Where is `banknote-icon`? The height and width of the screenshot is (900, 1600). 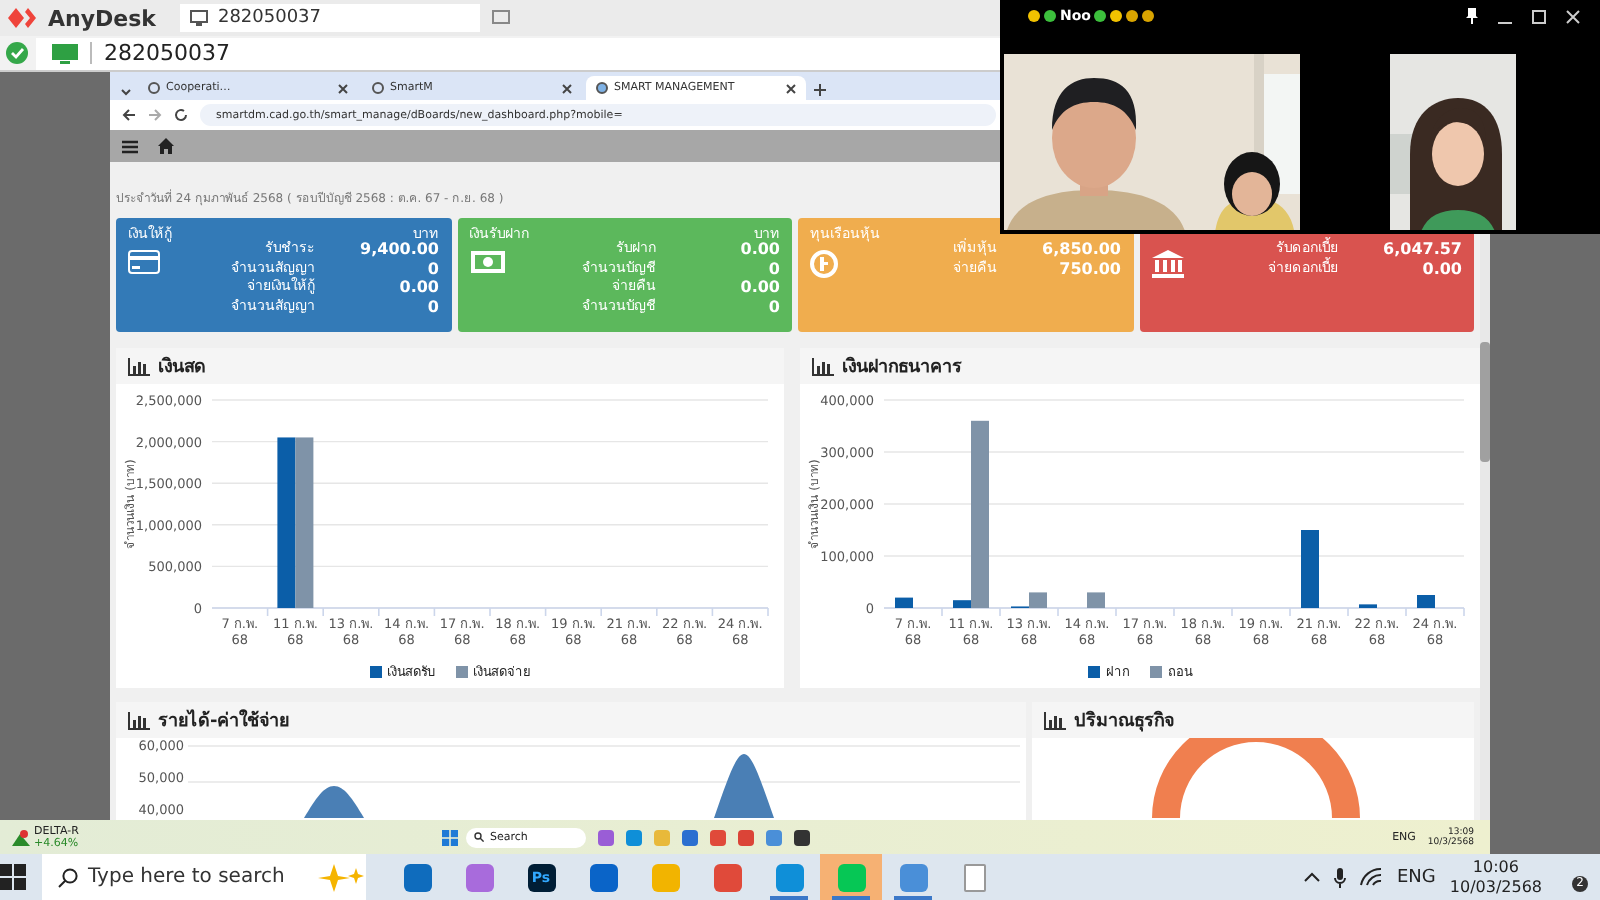
banknote-icon is located at coordinates (487, 262).